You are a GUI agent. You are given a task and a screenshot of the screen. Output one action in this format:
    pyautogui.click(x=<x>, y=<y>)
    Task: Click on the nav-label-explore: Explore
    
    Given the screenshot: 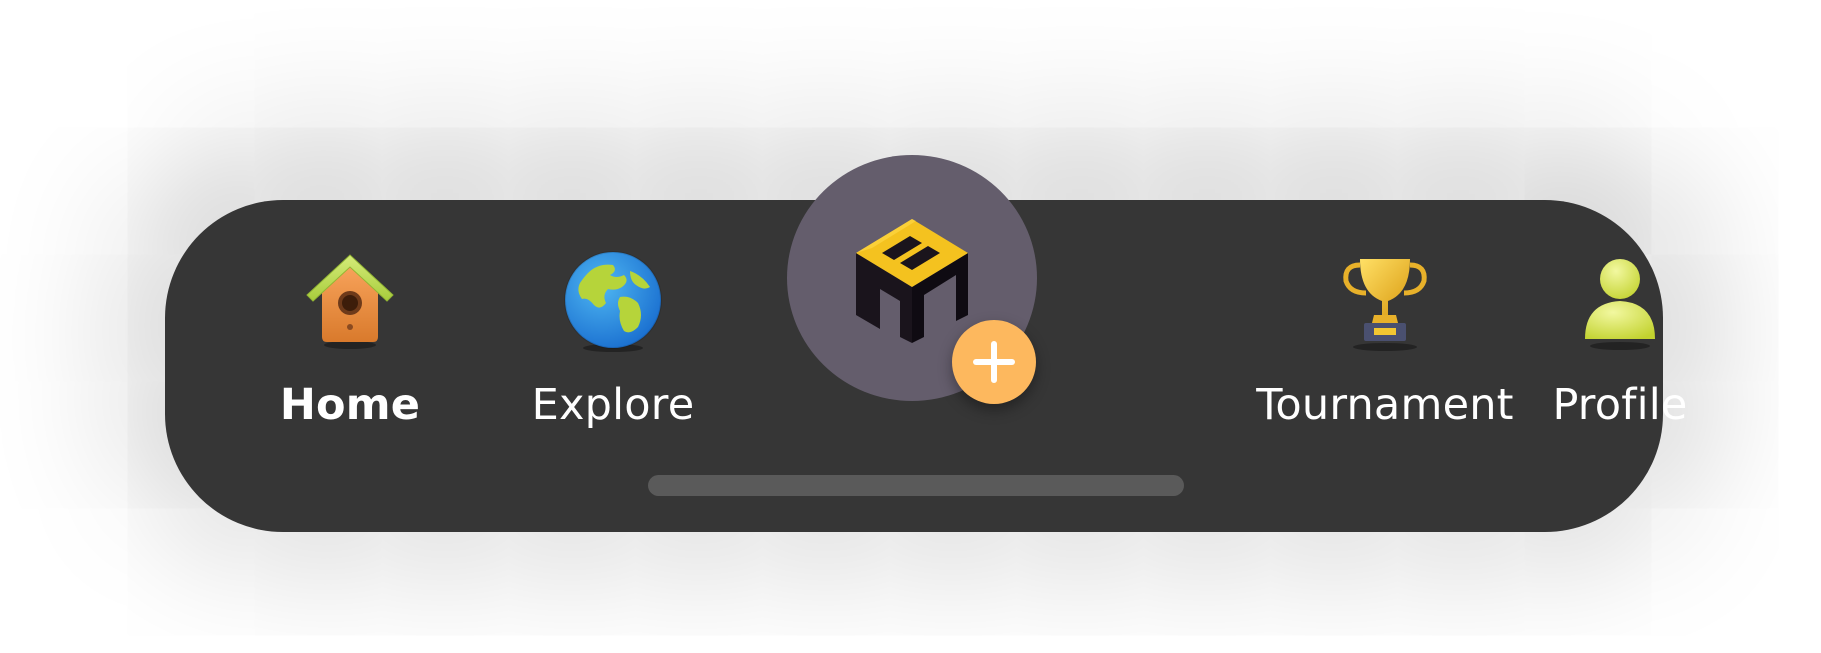 What is the action you would take?
    pyautogui.click(x=613, y=405)
    